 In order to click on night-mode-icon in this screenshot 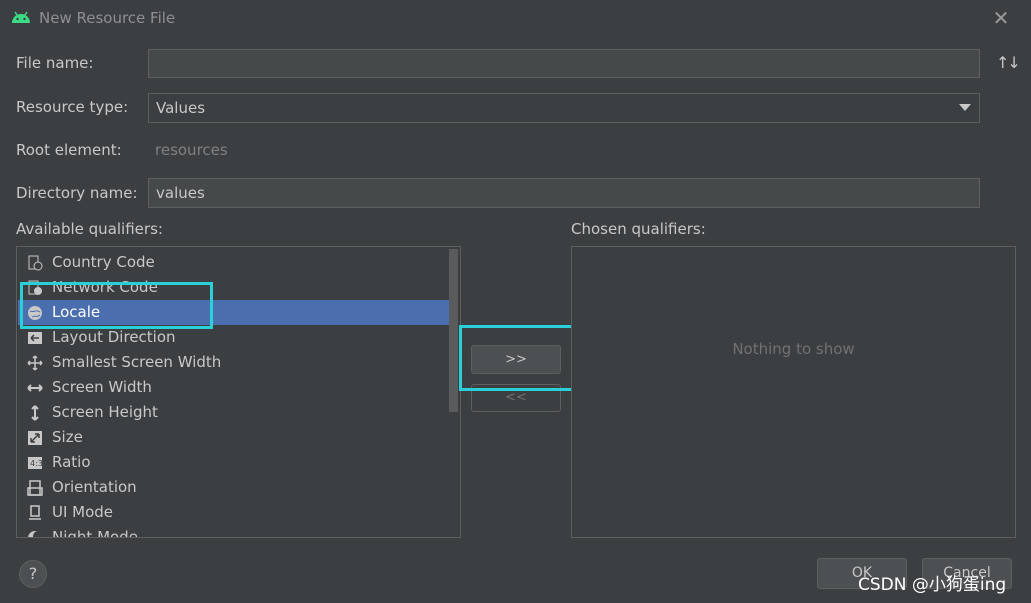, I will do `click(35, 534)`.